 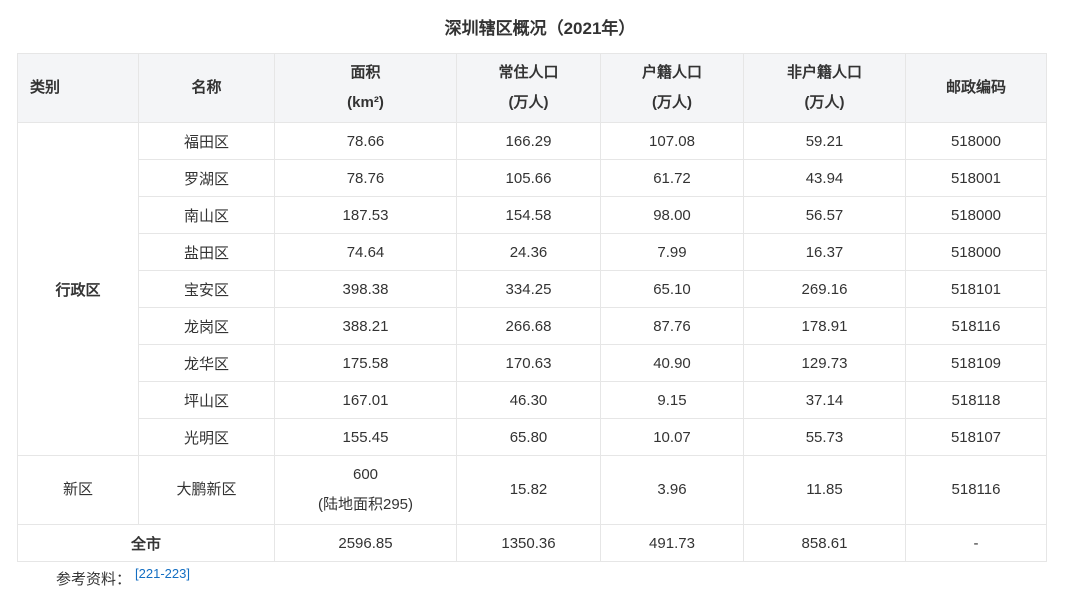 I want to click on district-name-link: 宝安区, so click(x=206, y=289).